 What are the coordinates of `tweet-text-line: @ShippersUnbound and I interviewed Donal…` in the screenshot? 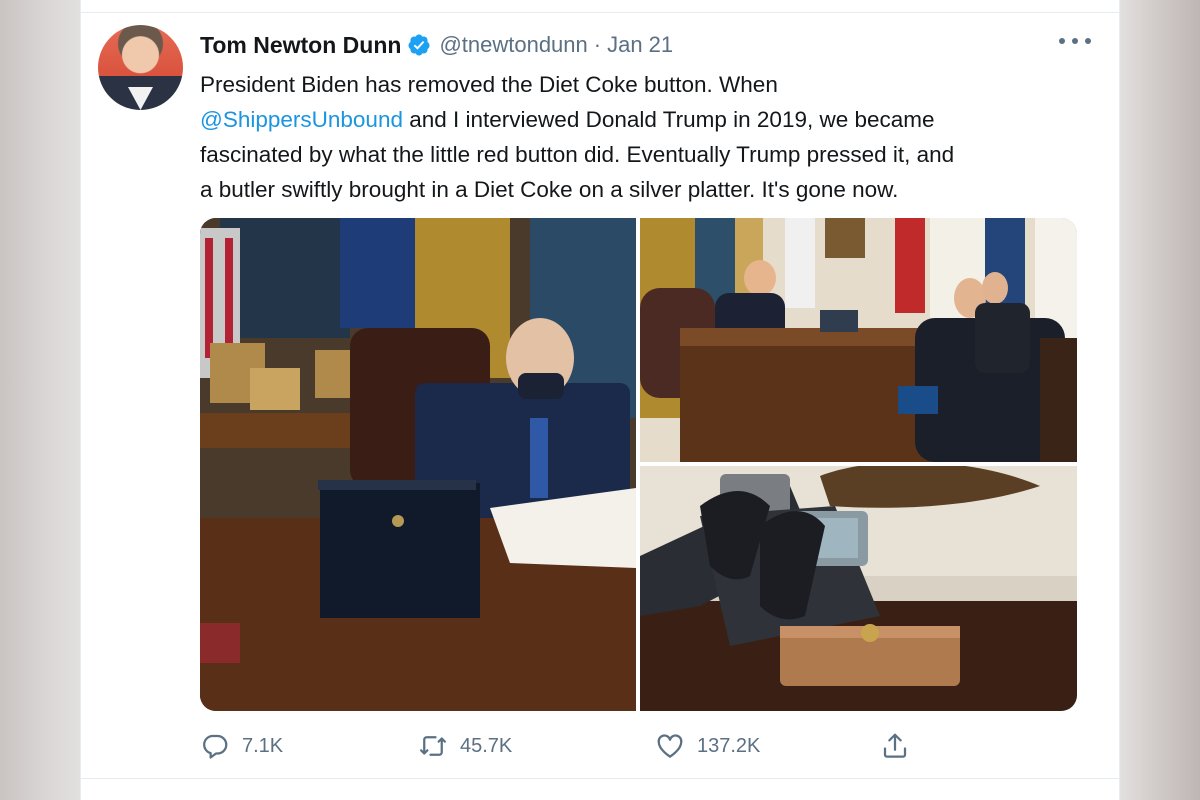 It's located at (567, 119).